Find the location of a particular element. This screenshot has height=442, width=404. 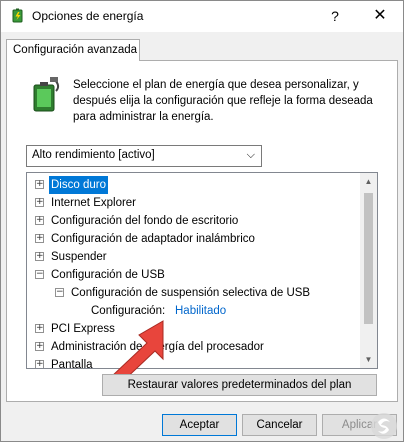

tree-item-label: Suspender is located at coordinates (79, 257).